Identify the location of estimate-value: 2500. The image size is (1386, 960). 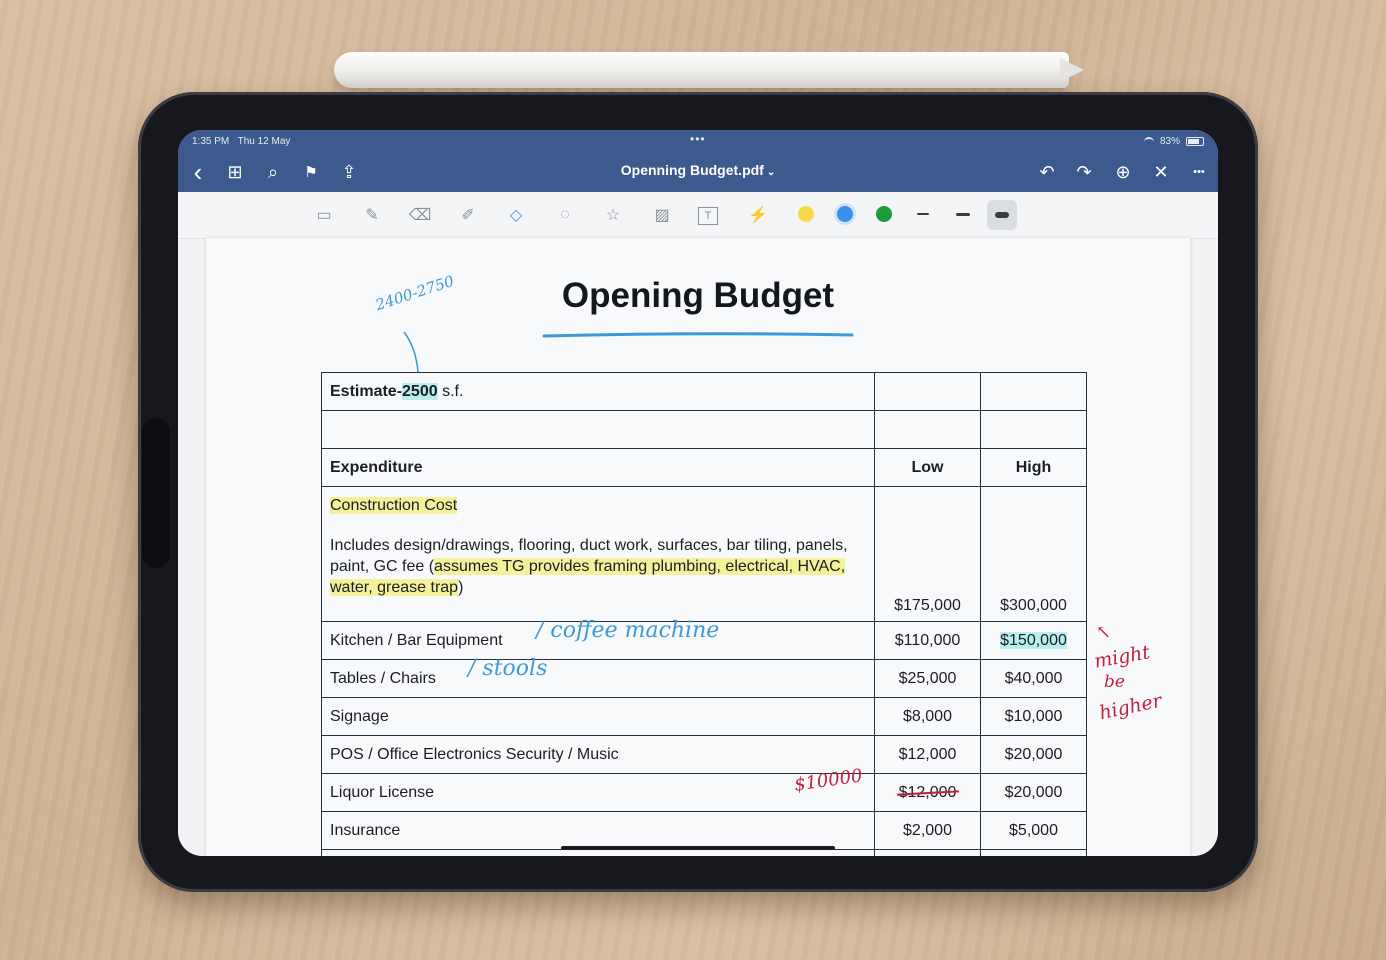
(420, 391).